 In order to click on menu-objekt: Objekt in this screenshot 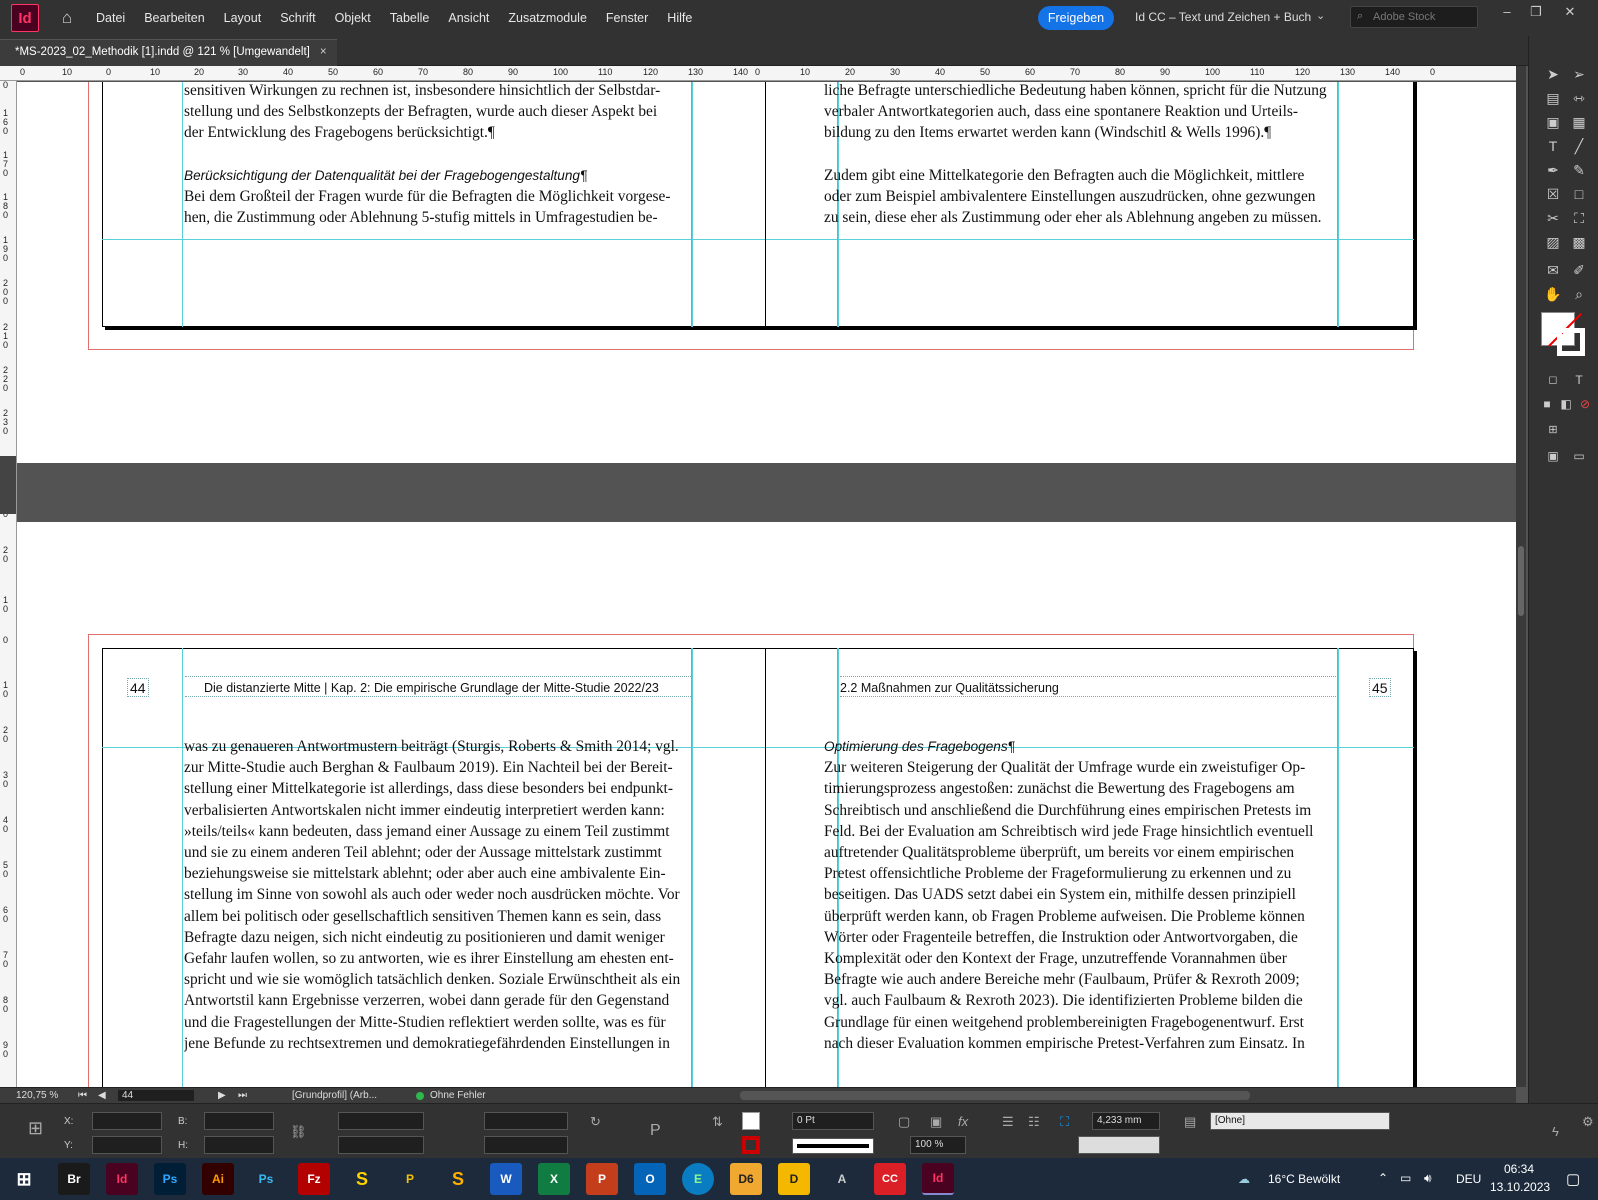, I will do `click(353, 18)`.